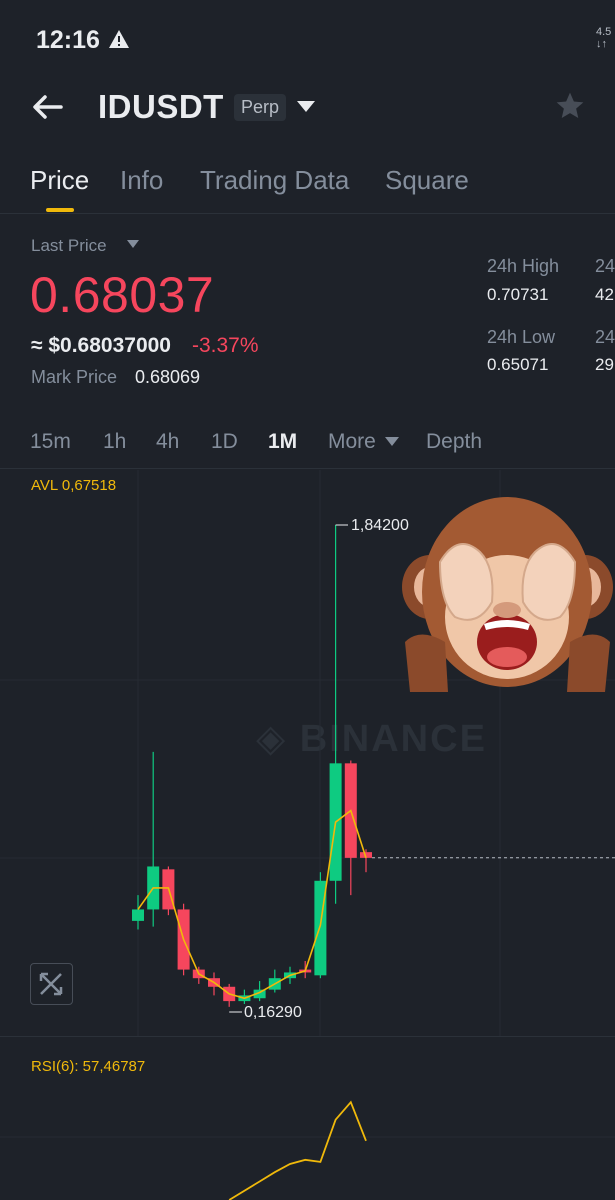 The height and width of the screenshot is (1200, 615). What do you see at coordinates (138, 915) in the screenshot?
I see `candle-body` at bounding box center [138, 915].